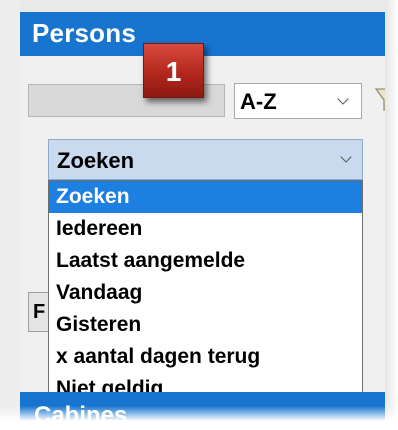  What do you see at coordinates (258, 101) in the screenshot?
I see `sort-selected-value: A-Z` at bounding box center [258, 101].